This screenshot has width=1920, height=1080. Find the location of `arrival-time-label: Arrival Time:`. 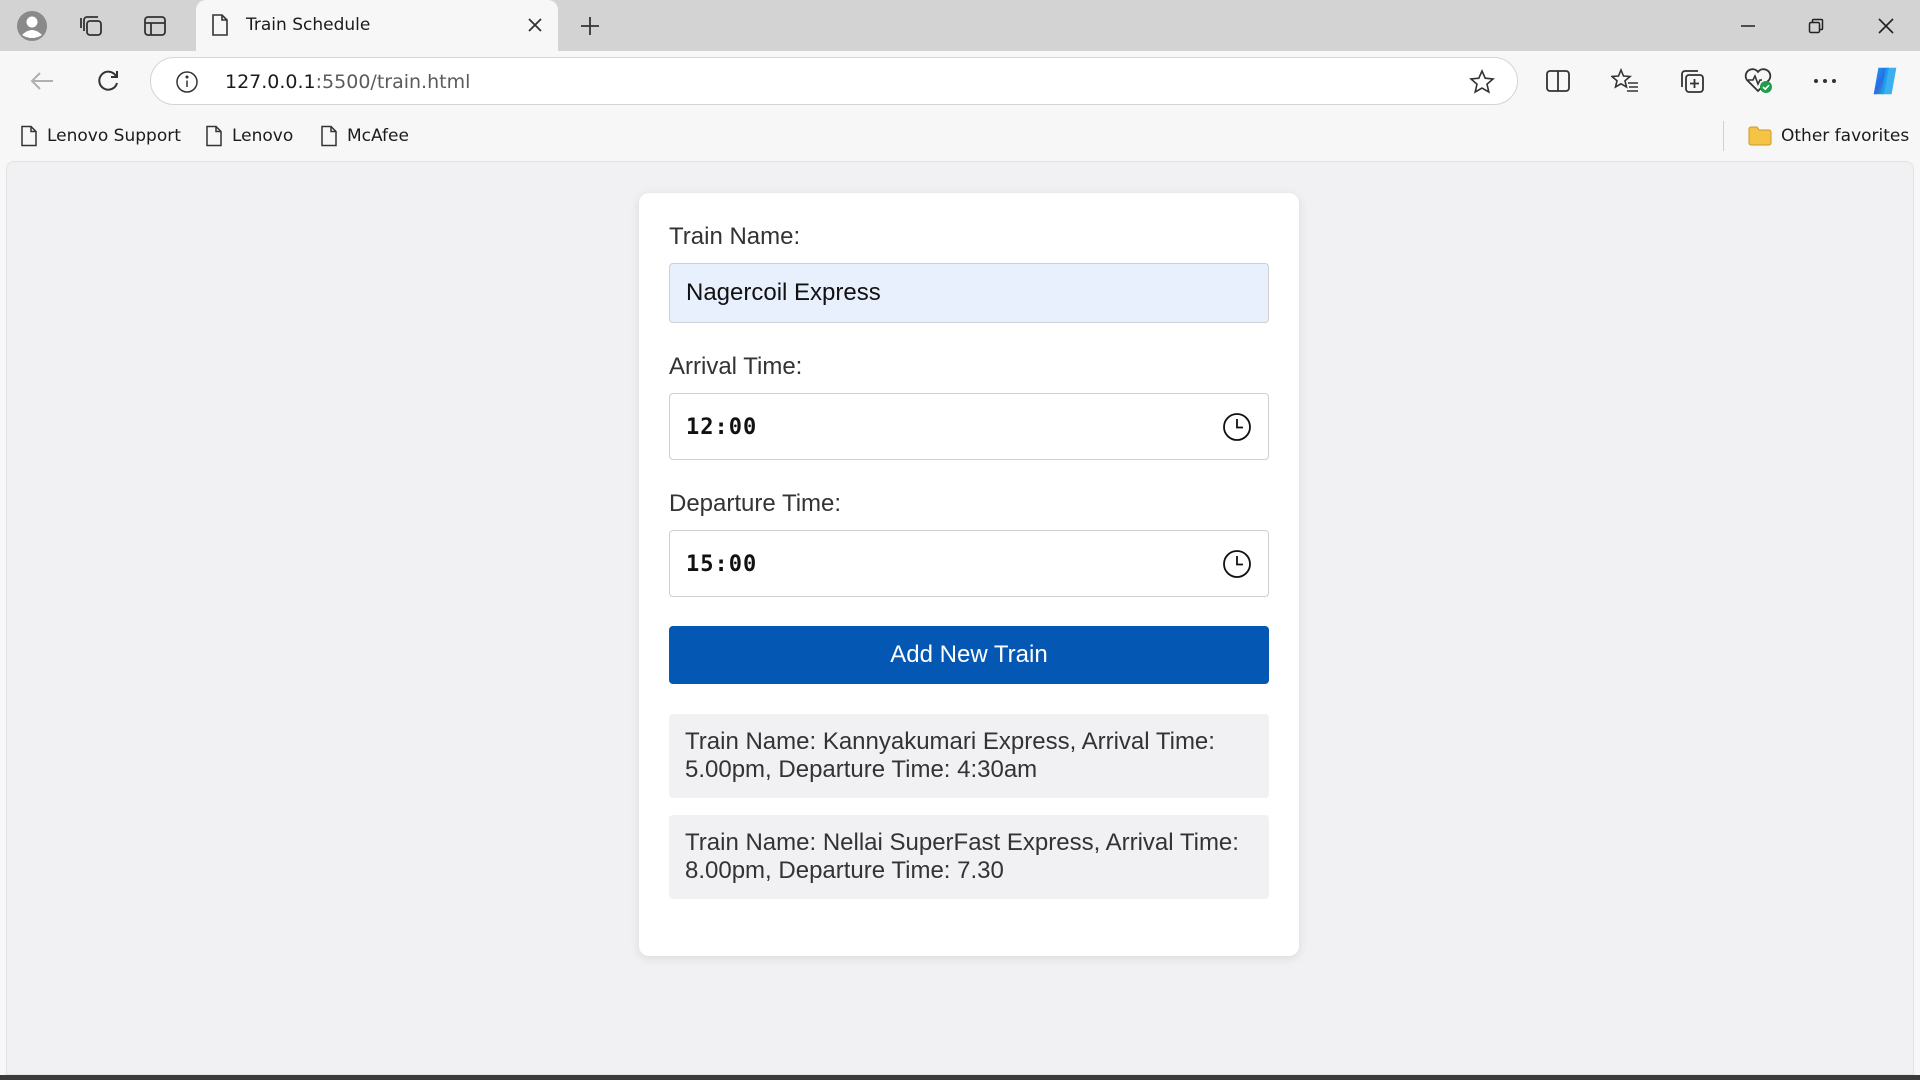

arrival-time-label: Arrival Time: is located at coordinates (736, 366).